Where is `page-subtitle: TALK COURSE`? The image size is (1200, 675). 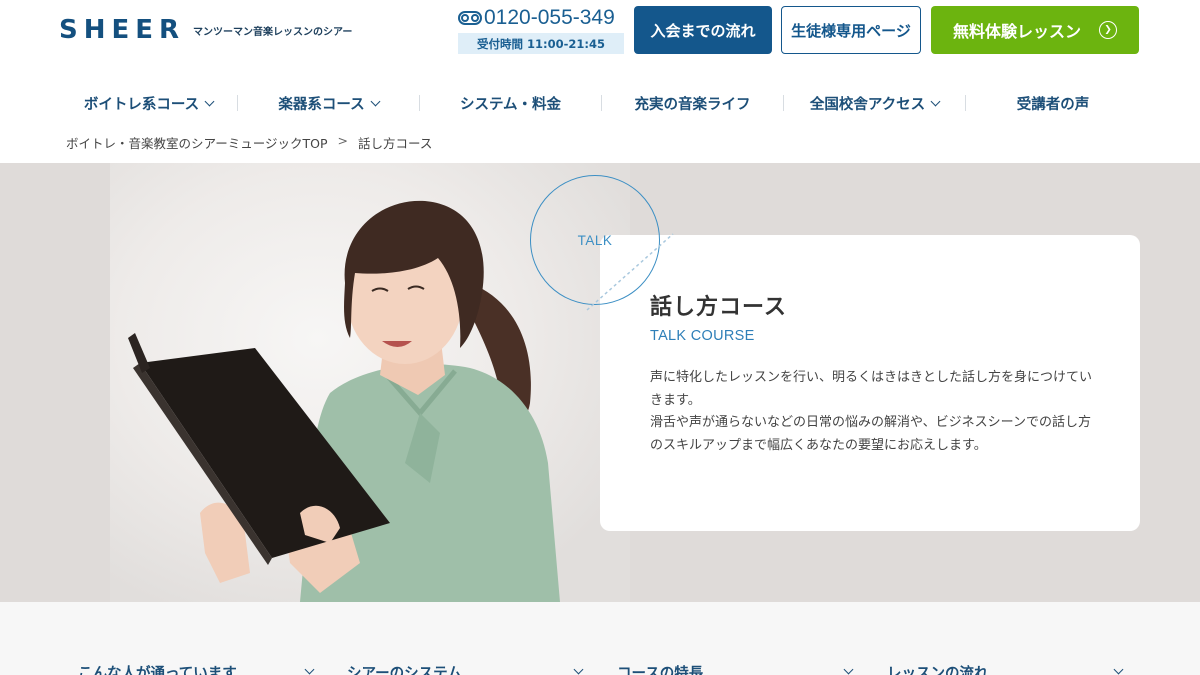 page-subtitle: TALK COURSE is located at coordinates (702, 336).